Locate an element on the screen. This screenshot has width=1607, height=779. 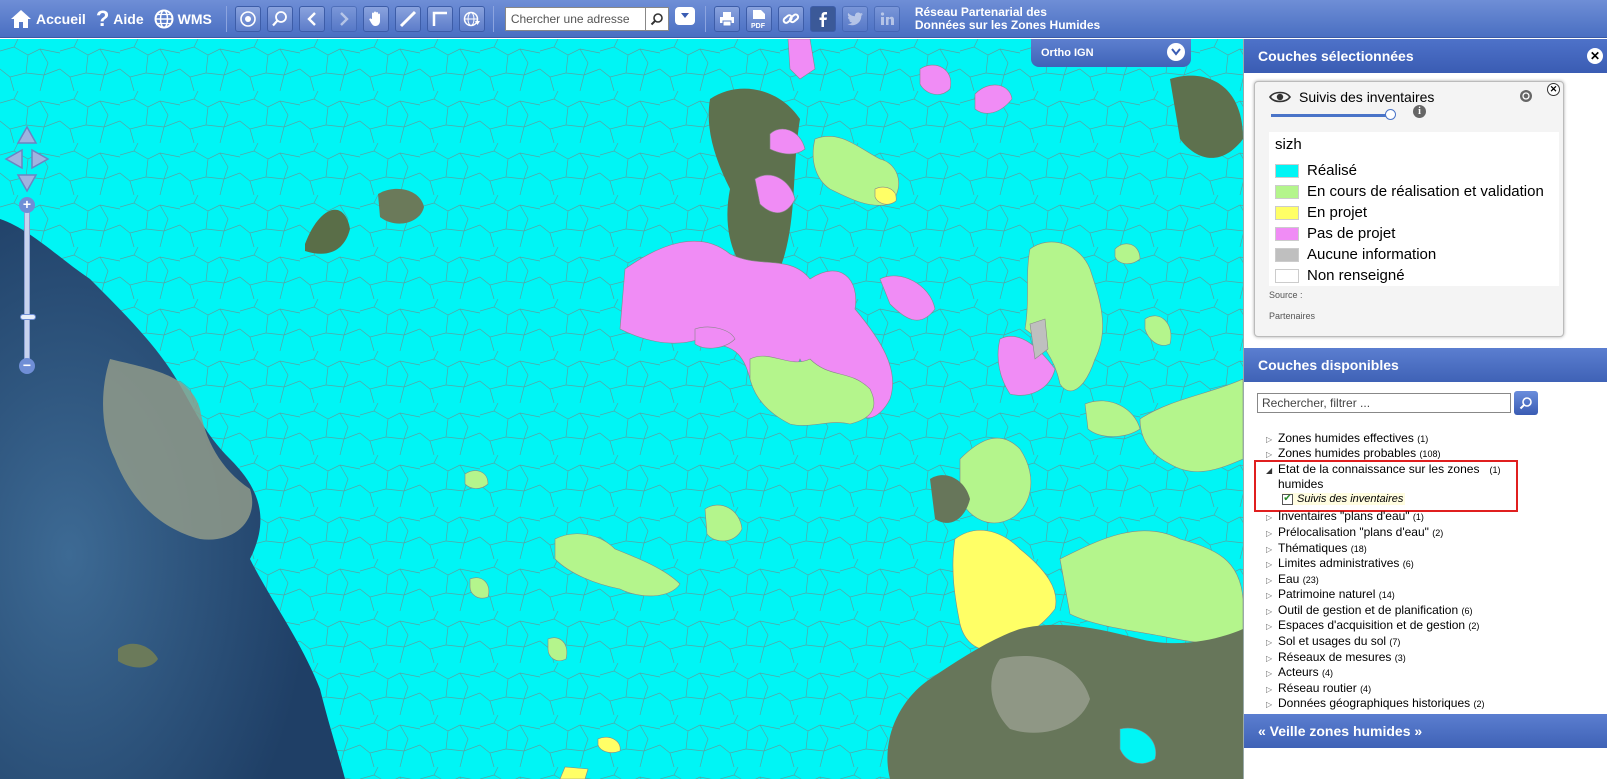
legend-item: En projet is located at coordinates (1321, 212).